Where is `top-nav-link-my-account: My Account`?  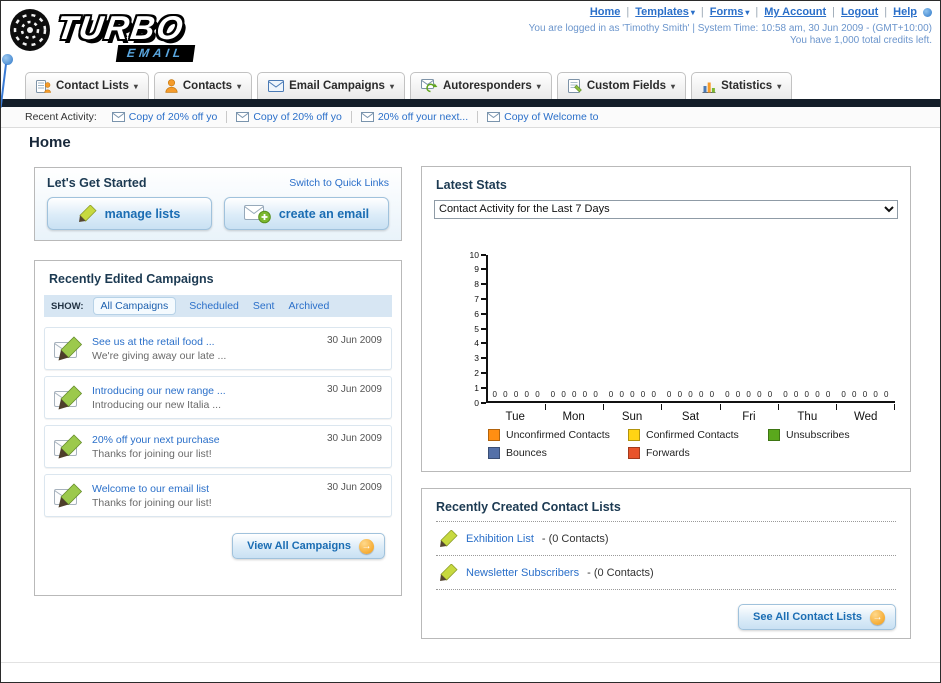
top-nav-link-my-account: My Account is located at coordinates (795, 12).